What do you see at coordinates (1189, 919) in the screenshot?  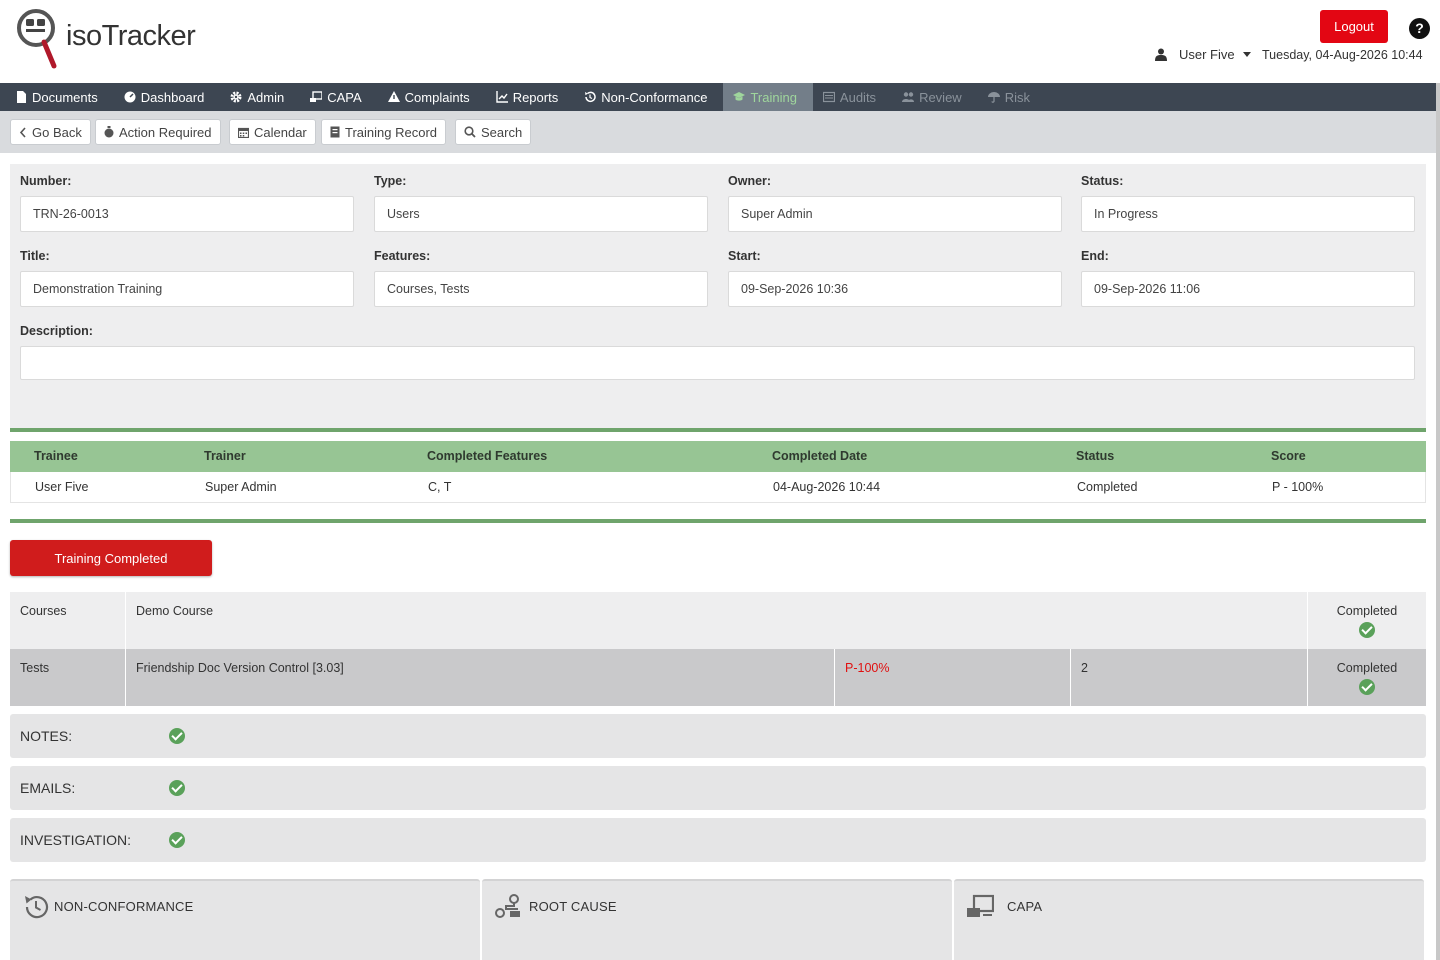 I see `capa-card: CAPA` at bounding box center [1189, 919].